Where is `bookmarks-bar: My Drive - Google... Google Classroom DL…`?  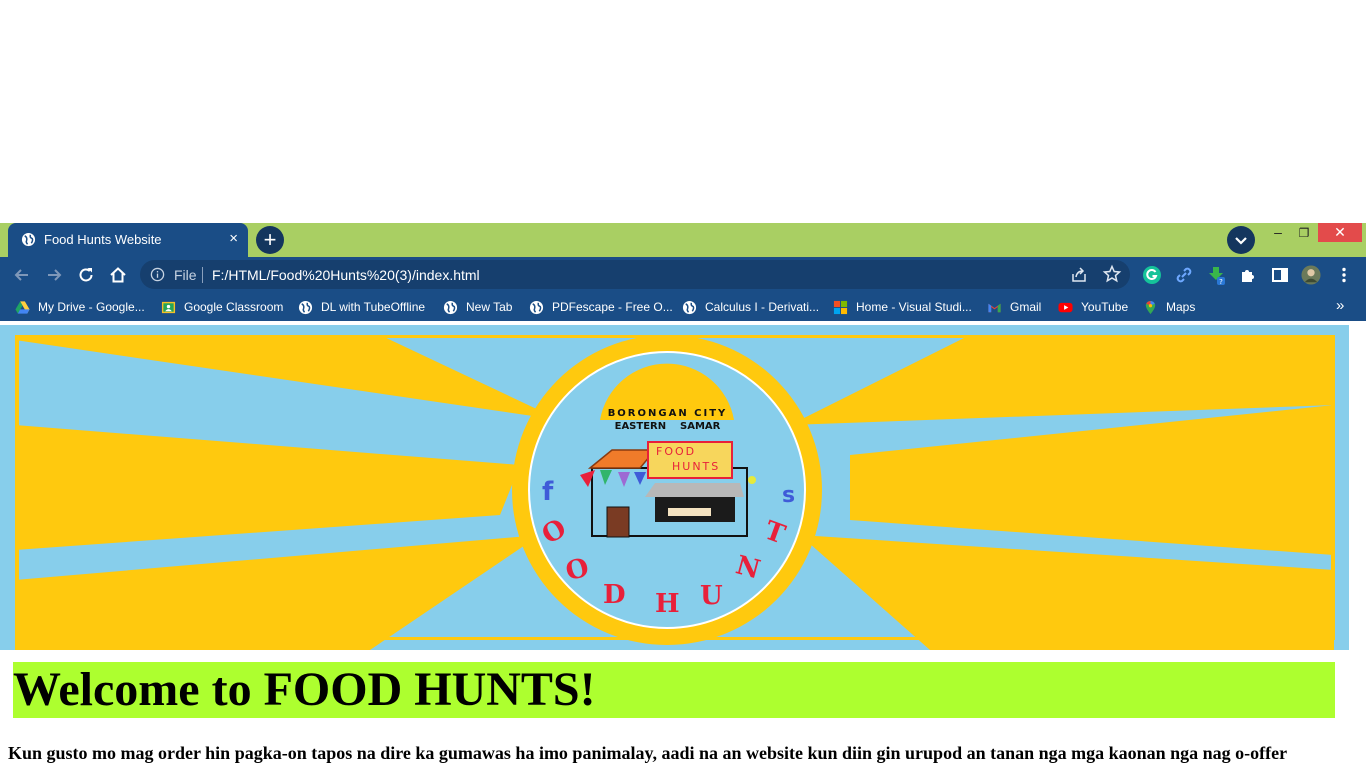 bookmarks-bar: My Drive - Google... Google Classroom DL… is located at coordinates (683, 307).